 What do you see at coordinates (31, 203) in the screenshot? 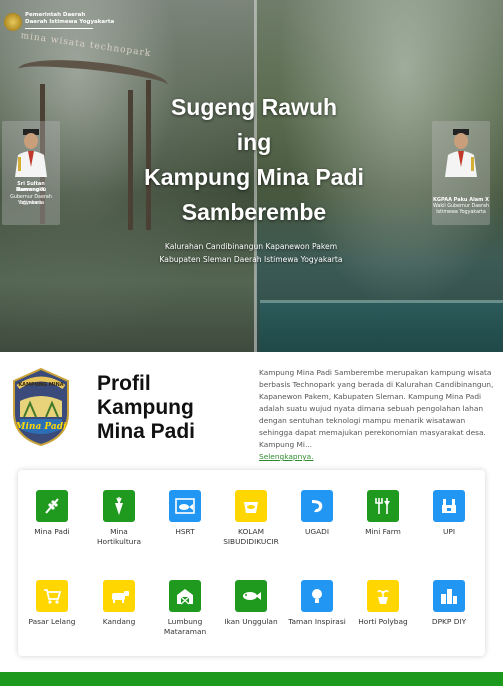
I see `governor-role-line-2: Yogyakarta` at bounding box center [31, 203].